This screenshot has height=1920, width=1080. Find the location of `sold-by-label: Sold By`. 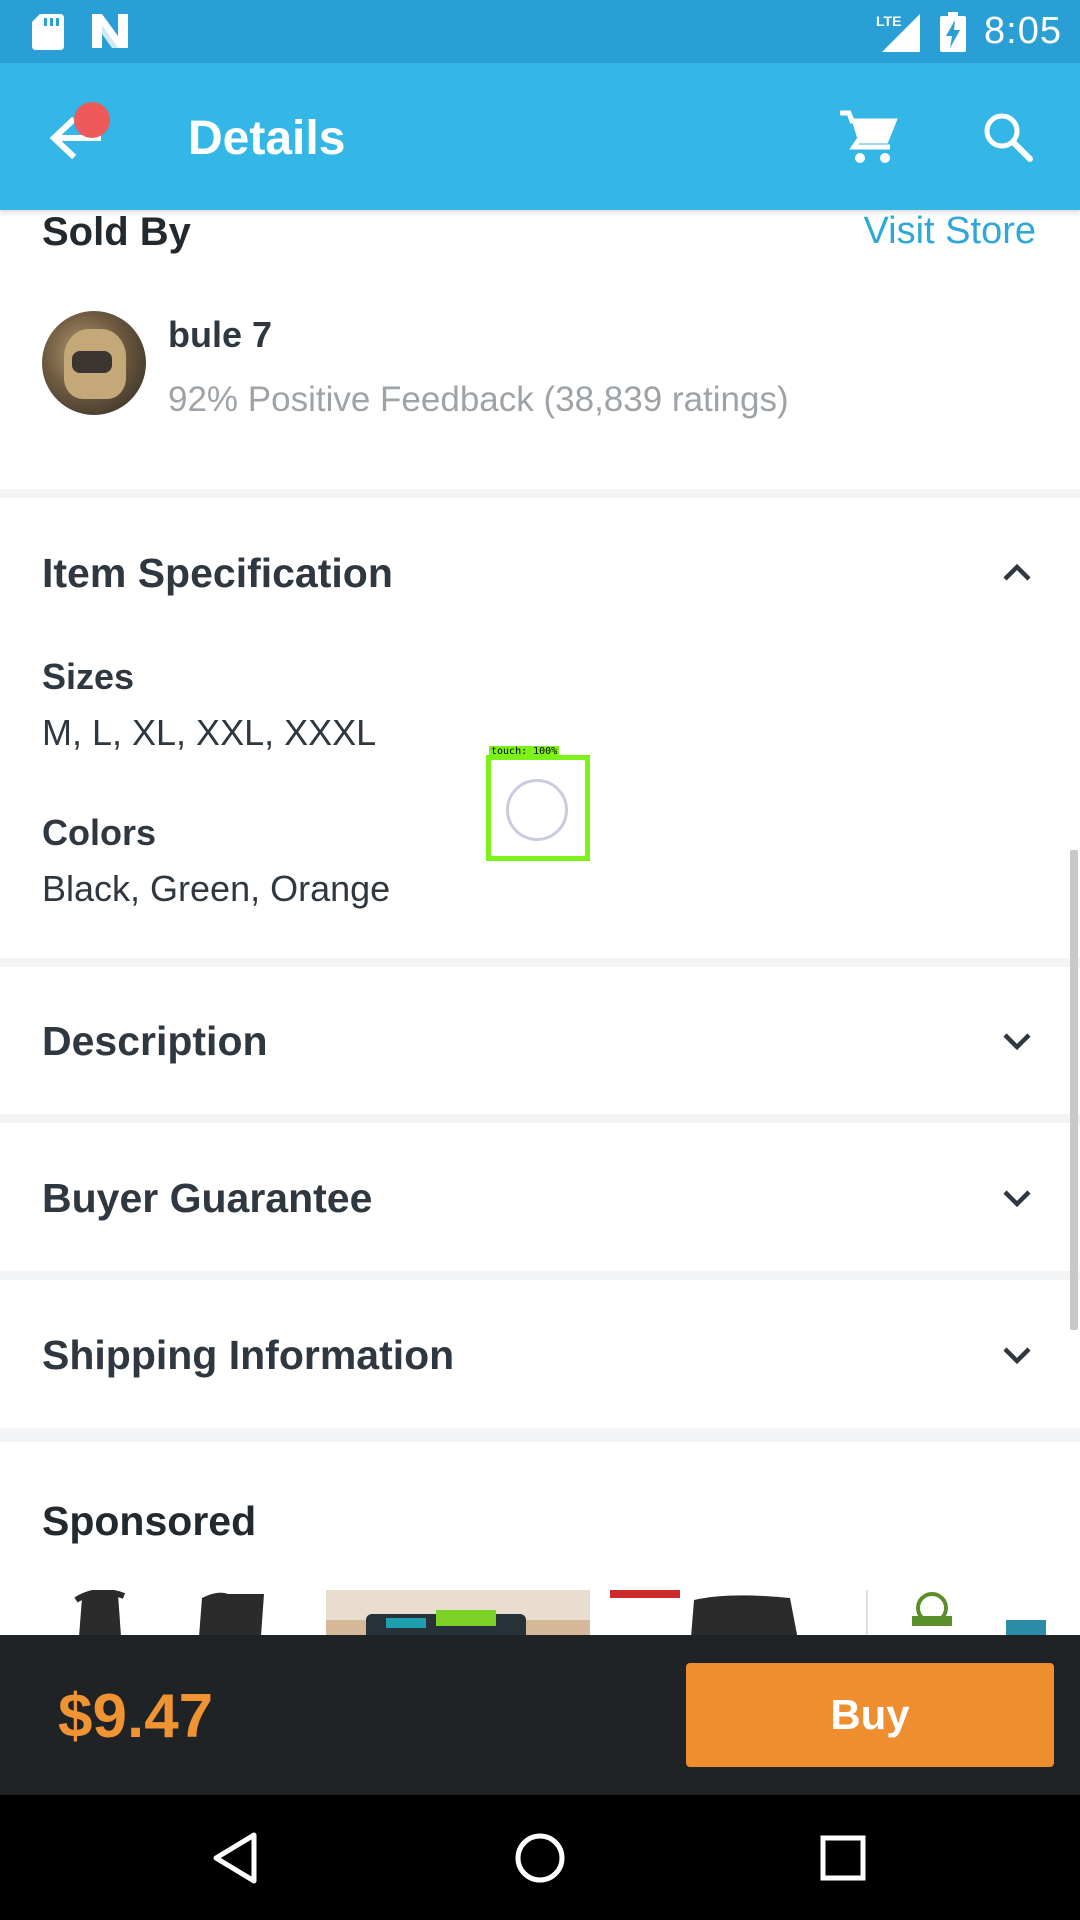

sold-by-label: Sold By is located at coordinates (116, 232).